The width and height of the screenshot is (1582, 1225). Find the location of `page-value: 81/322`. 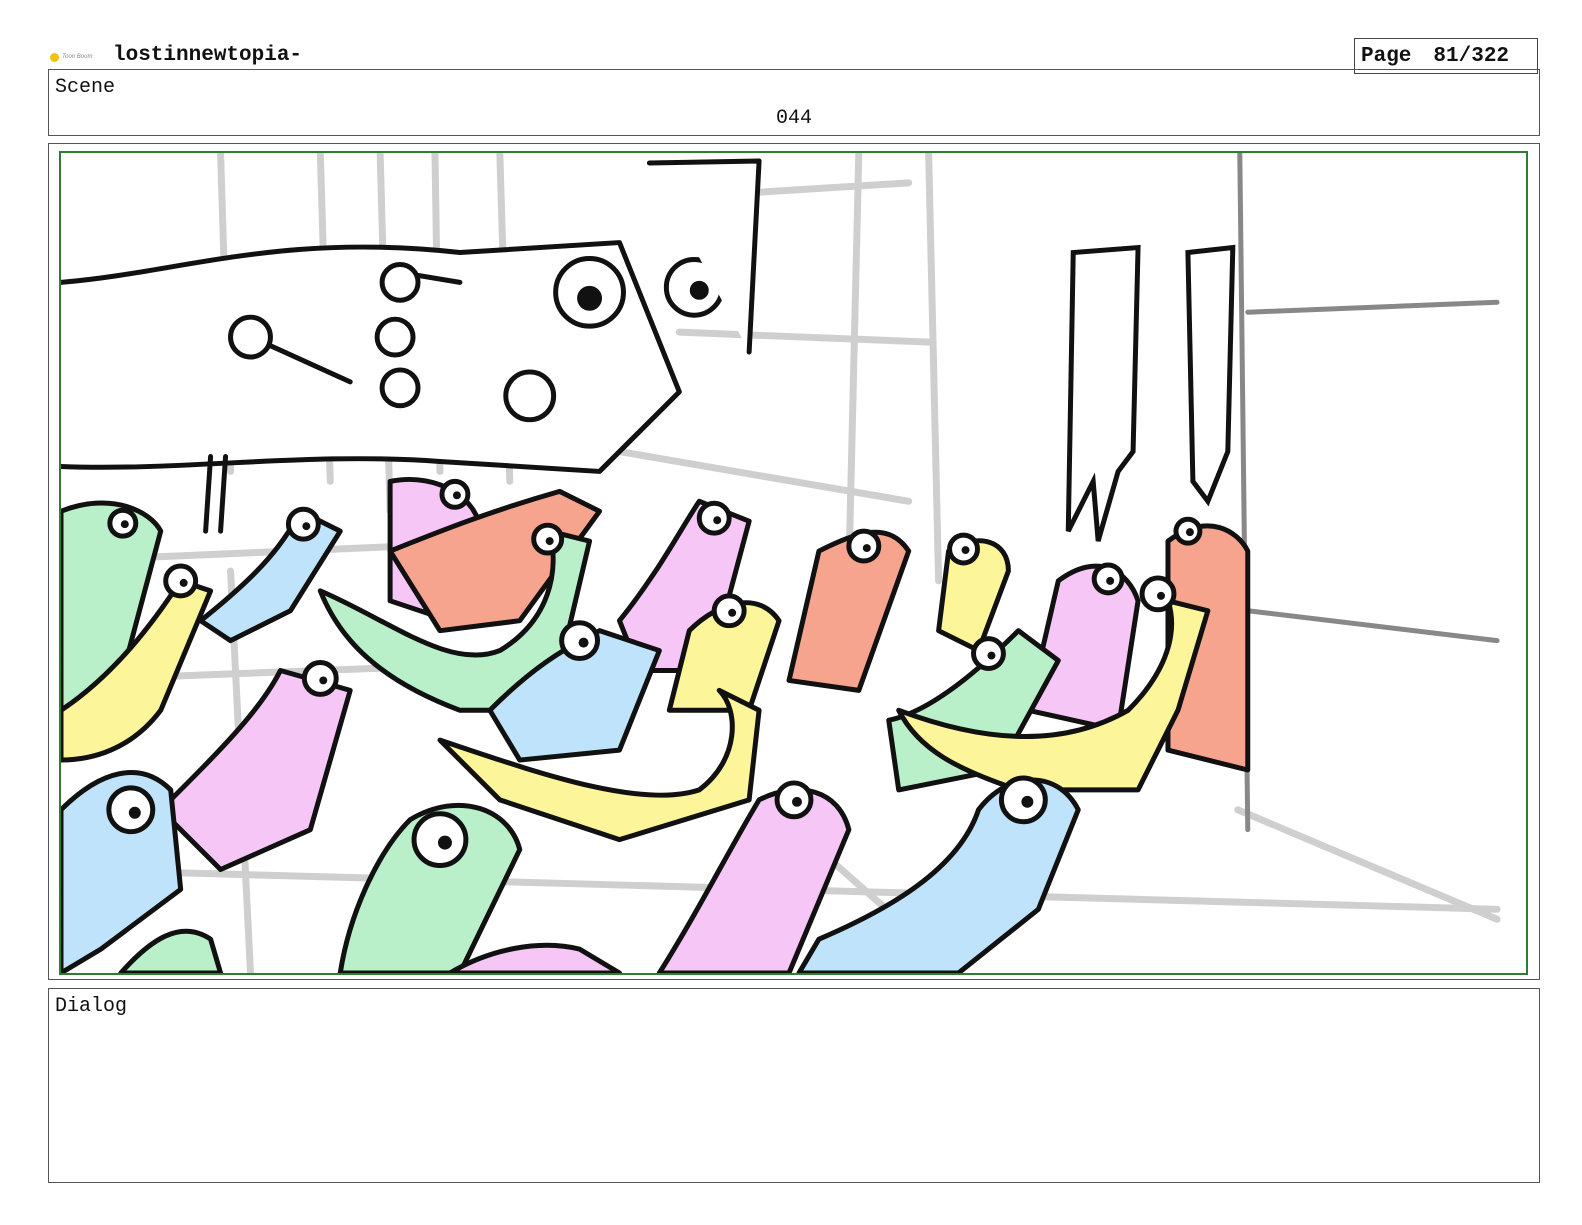

page-value: 81/322 is located at coordinates (1471, 56).